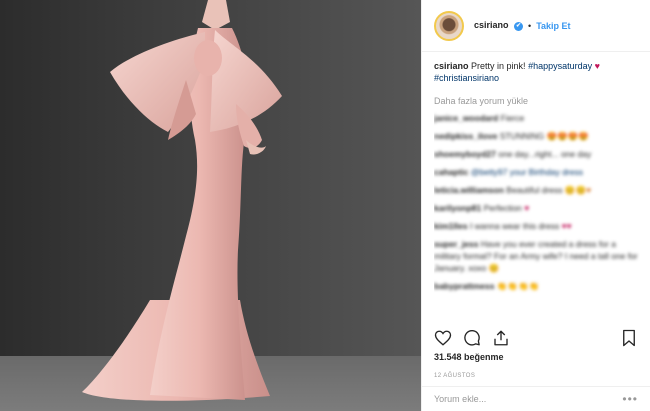 This screenshot has width=650, height=411. What do you see at coordinates (597, 66) in the screenshot?
I see `heart-emoji-icon: ♥` at bounding box center [597, 66].